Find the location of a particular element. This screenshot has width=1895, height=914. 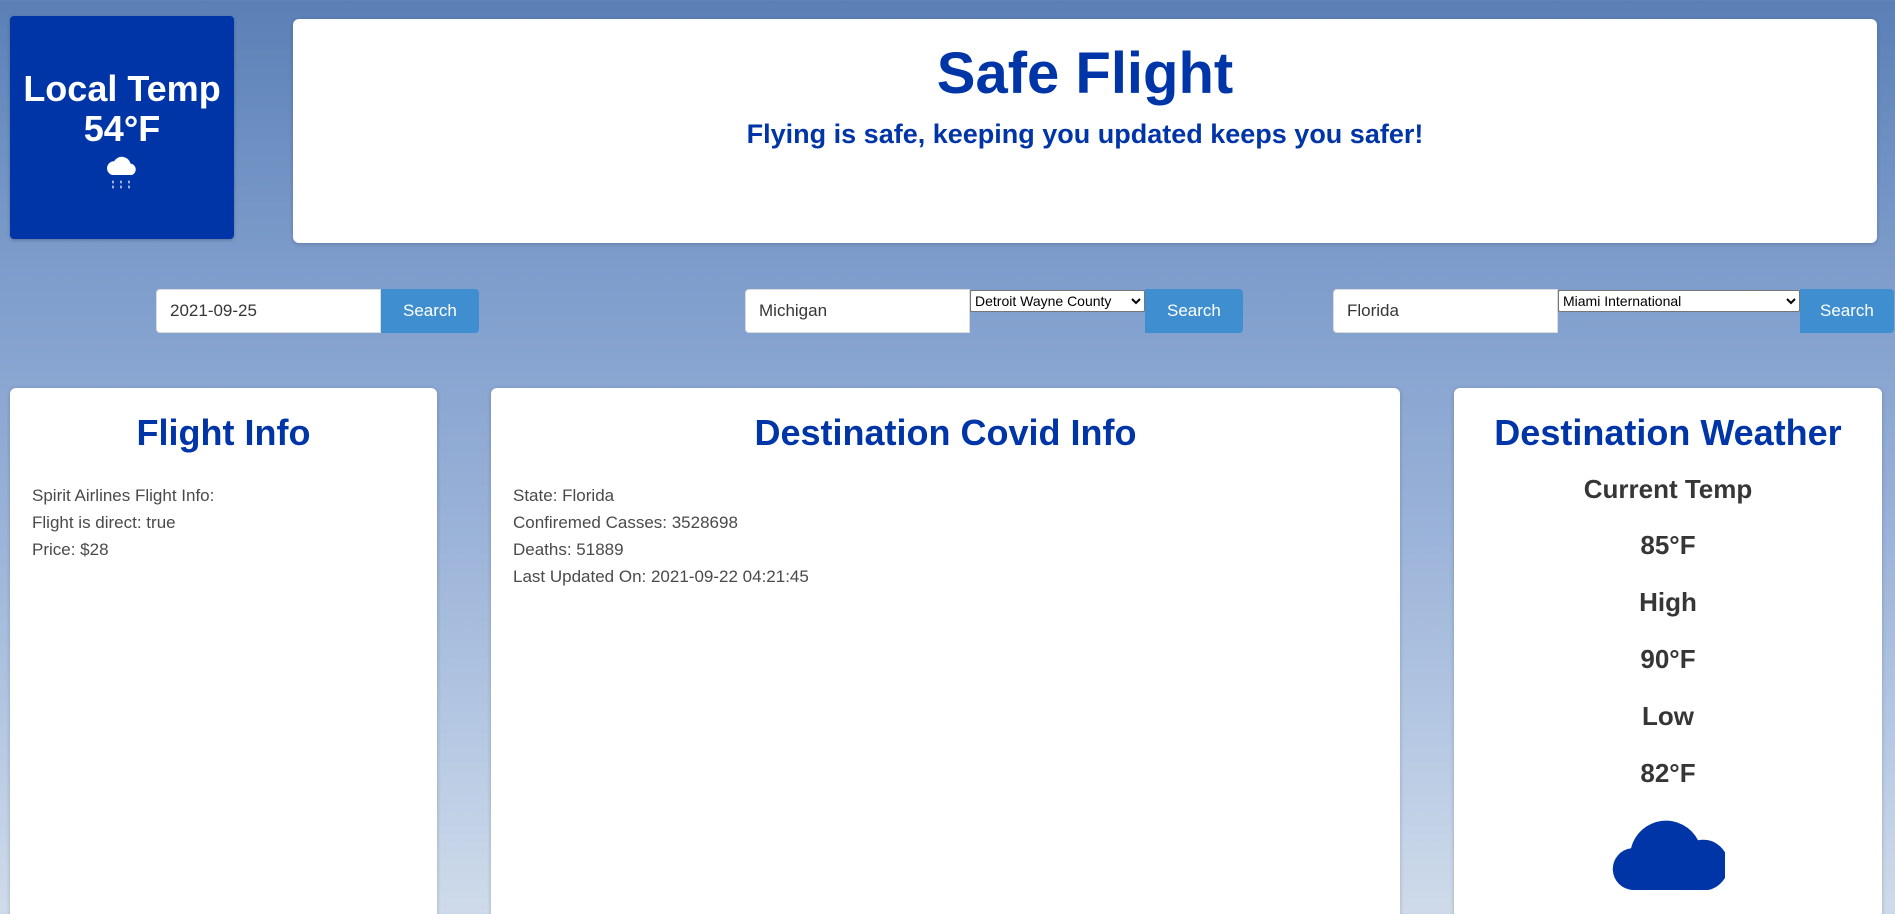

current-temp-value: 85°F is located at coordinates (1668, 545).